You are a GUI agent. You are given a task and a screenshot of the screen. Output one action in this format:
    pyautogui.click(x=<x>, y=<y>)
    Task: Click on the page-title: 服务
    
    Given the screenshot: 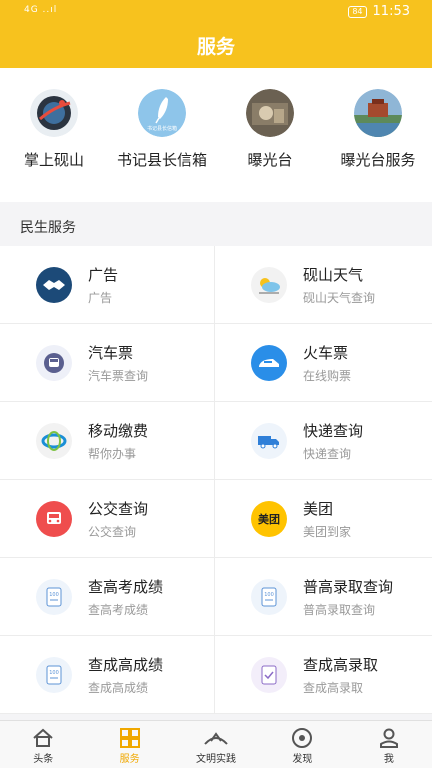 What is the action you would take?
    pyautogui.click(x=216, y=47)
    